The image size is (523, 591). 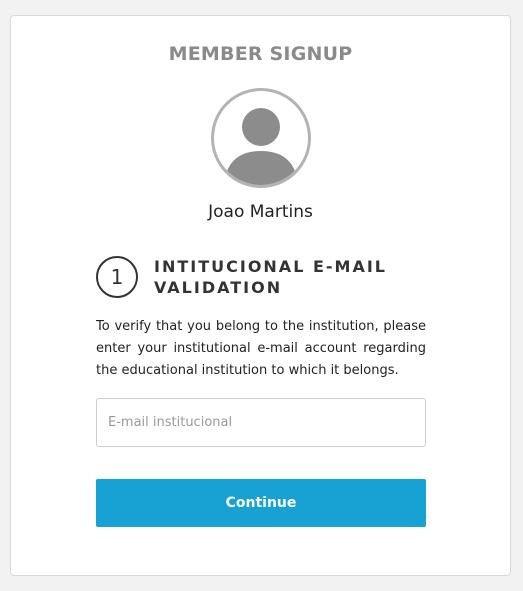 I want to click on user-name: Joao Martins, so click(x=260, y=212).